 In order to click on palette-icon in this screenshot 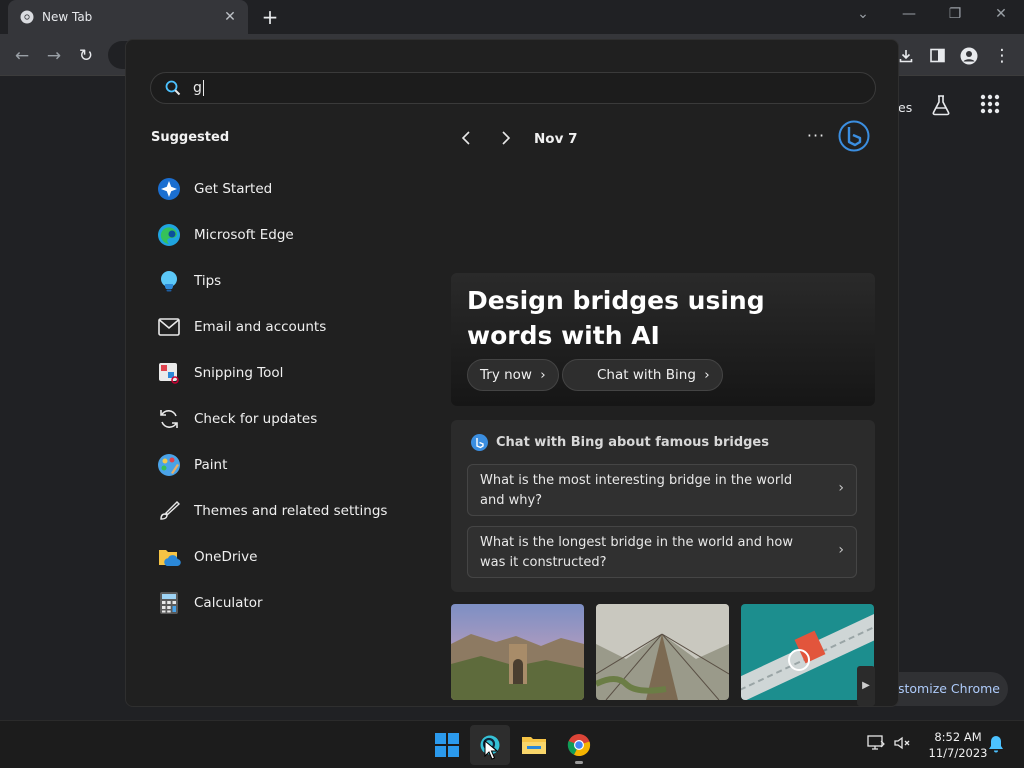, I will do `click(169, 465)`.